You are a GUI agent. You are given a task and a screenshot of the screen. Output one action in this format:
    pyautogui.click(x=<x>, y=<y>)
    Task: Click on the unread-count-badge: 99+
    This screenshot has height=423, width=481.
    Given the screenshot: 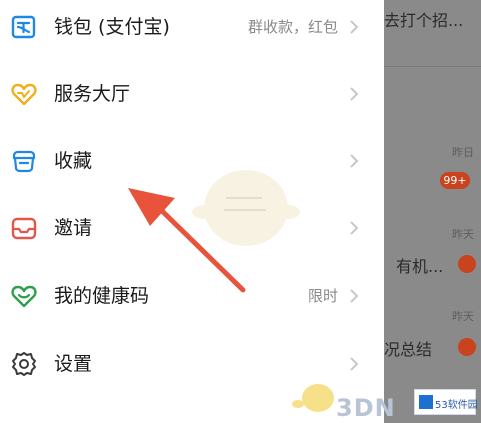 What is the action you would take?
    pyautogui.click(x=455, y=180)
    